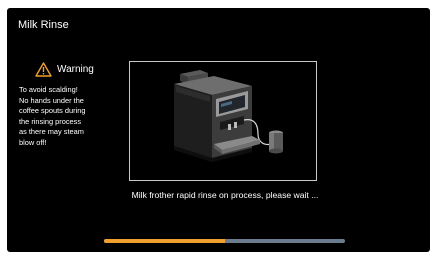 The image size is (438, 261). What do you see at coordinates (43, 25) in the screenshot?
I see `page-title: Milk Rinse` at bounding box center [43, 25].